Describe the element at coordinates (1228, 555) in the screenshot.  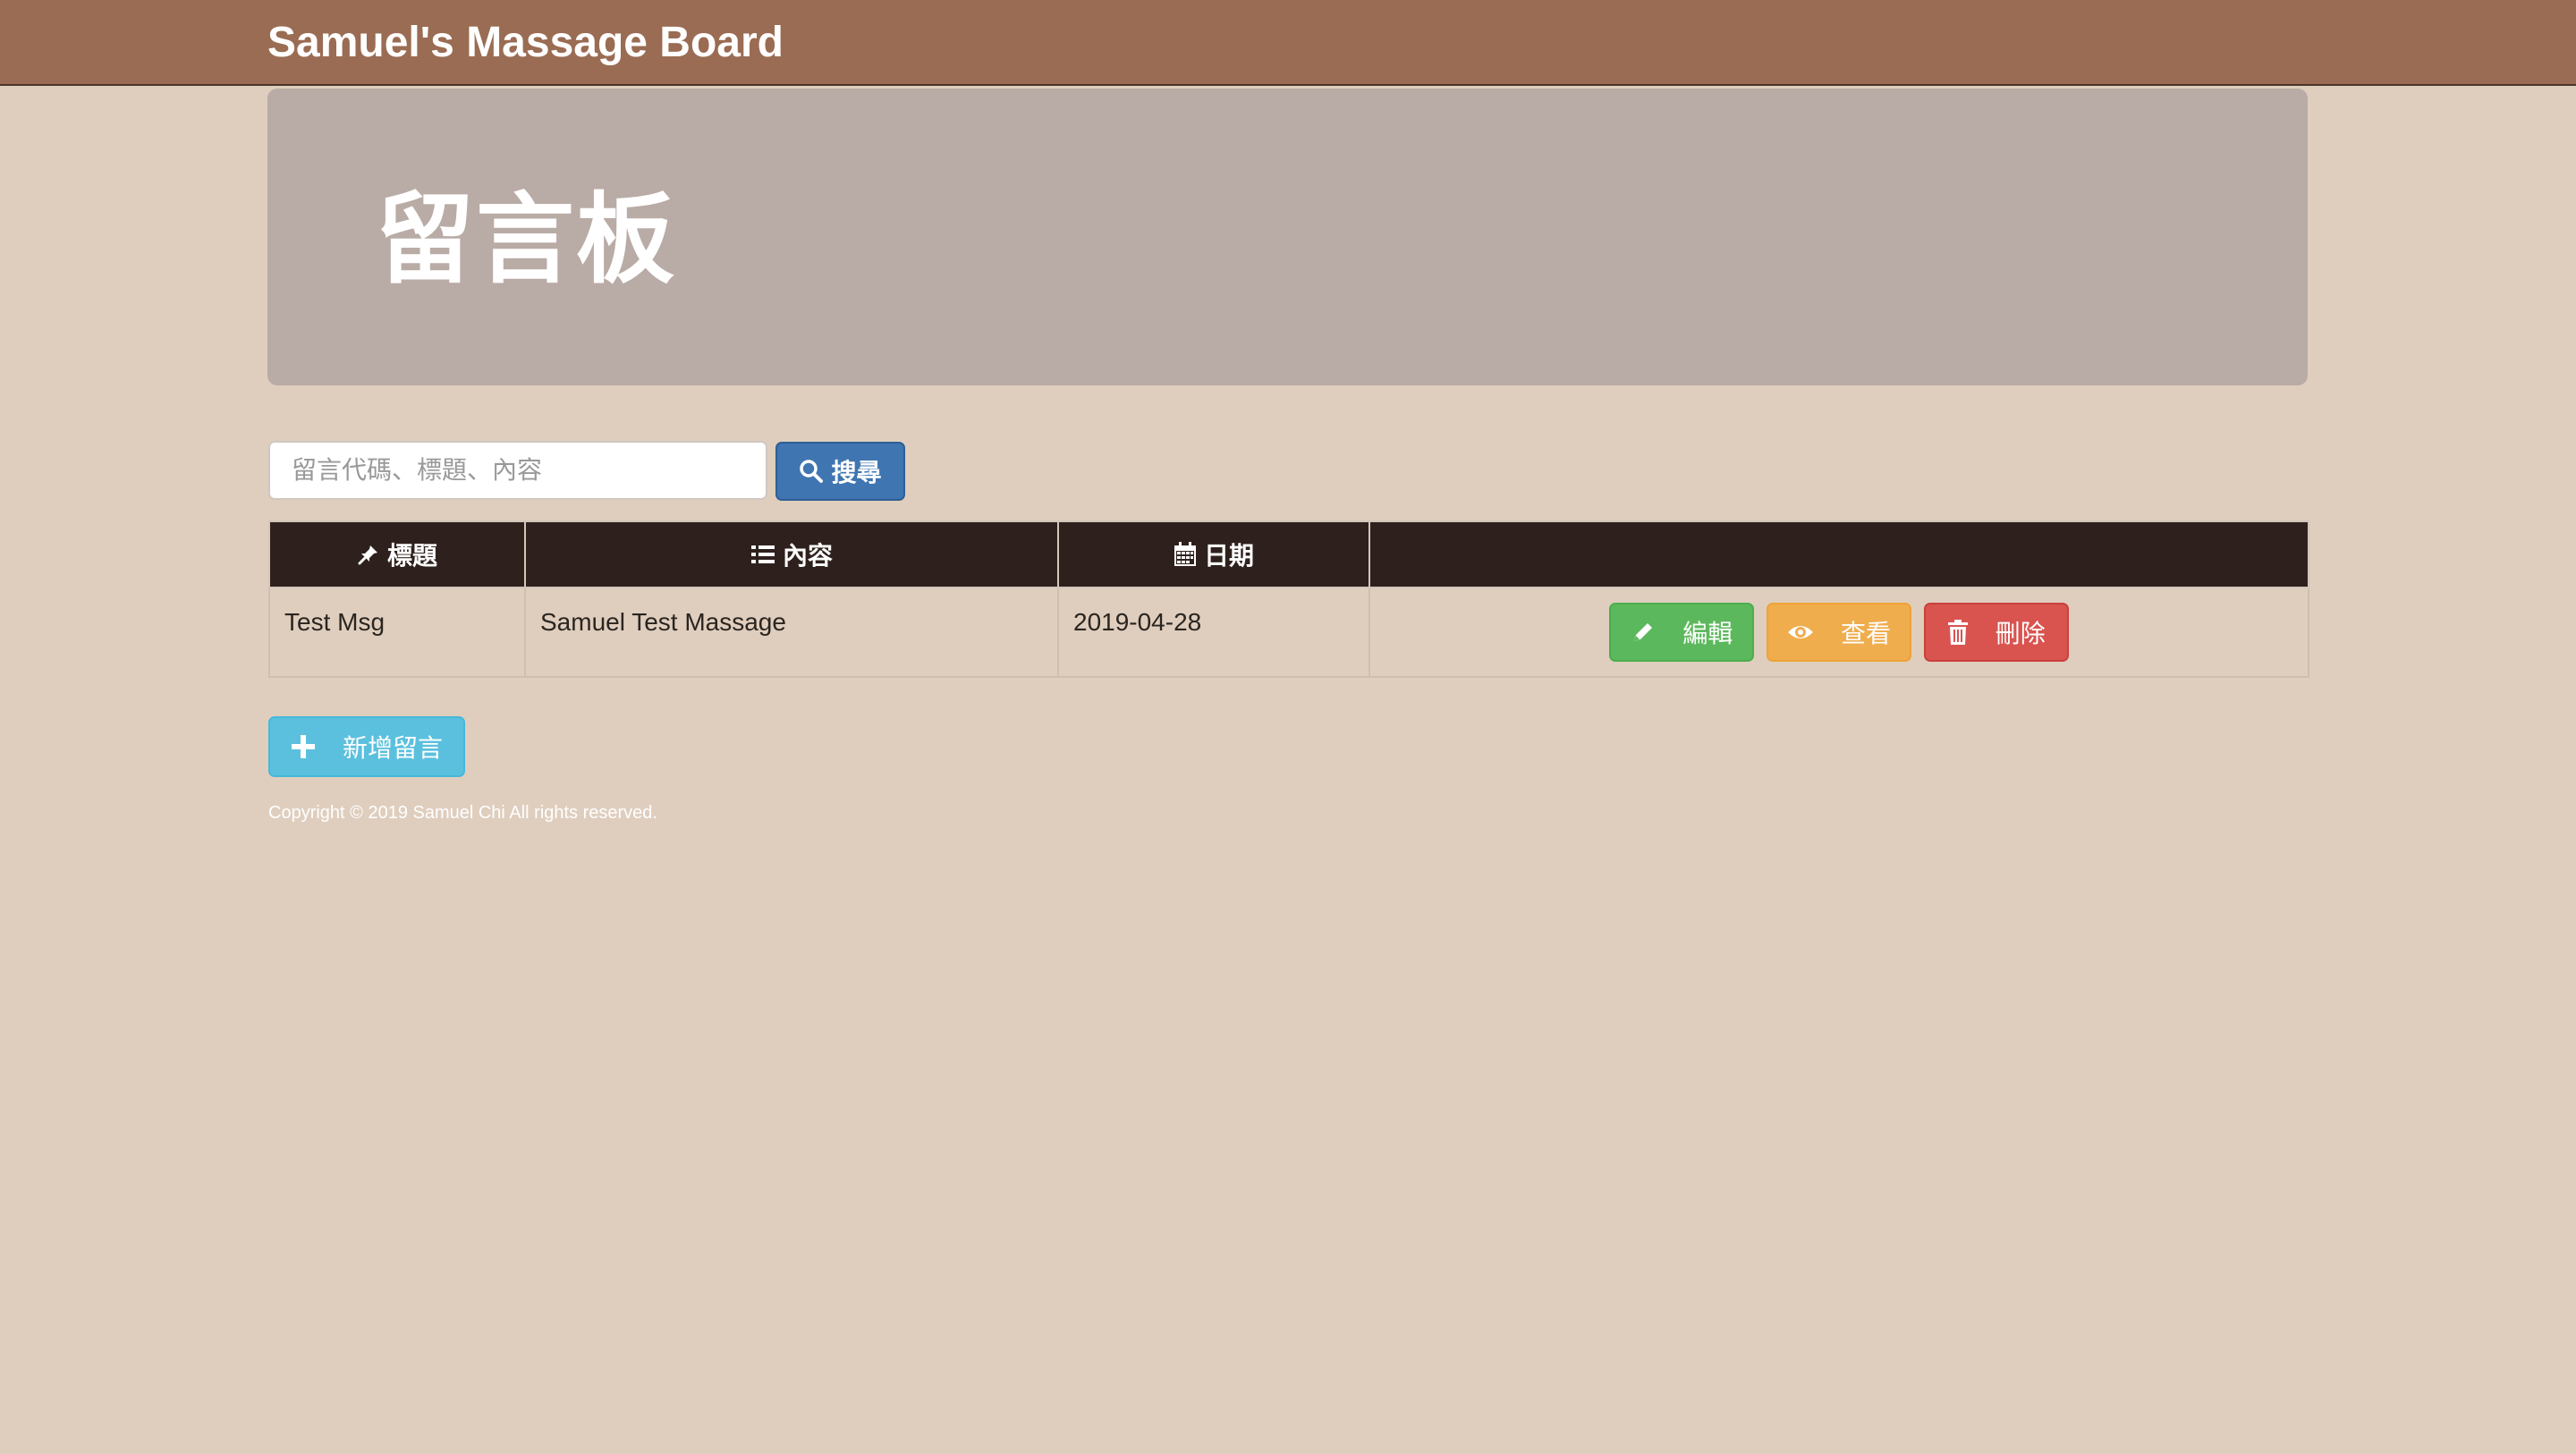
I see `column-header-date-label: 日期` at that location.